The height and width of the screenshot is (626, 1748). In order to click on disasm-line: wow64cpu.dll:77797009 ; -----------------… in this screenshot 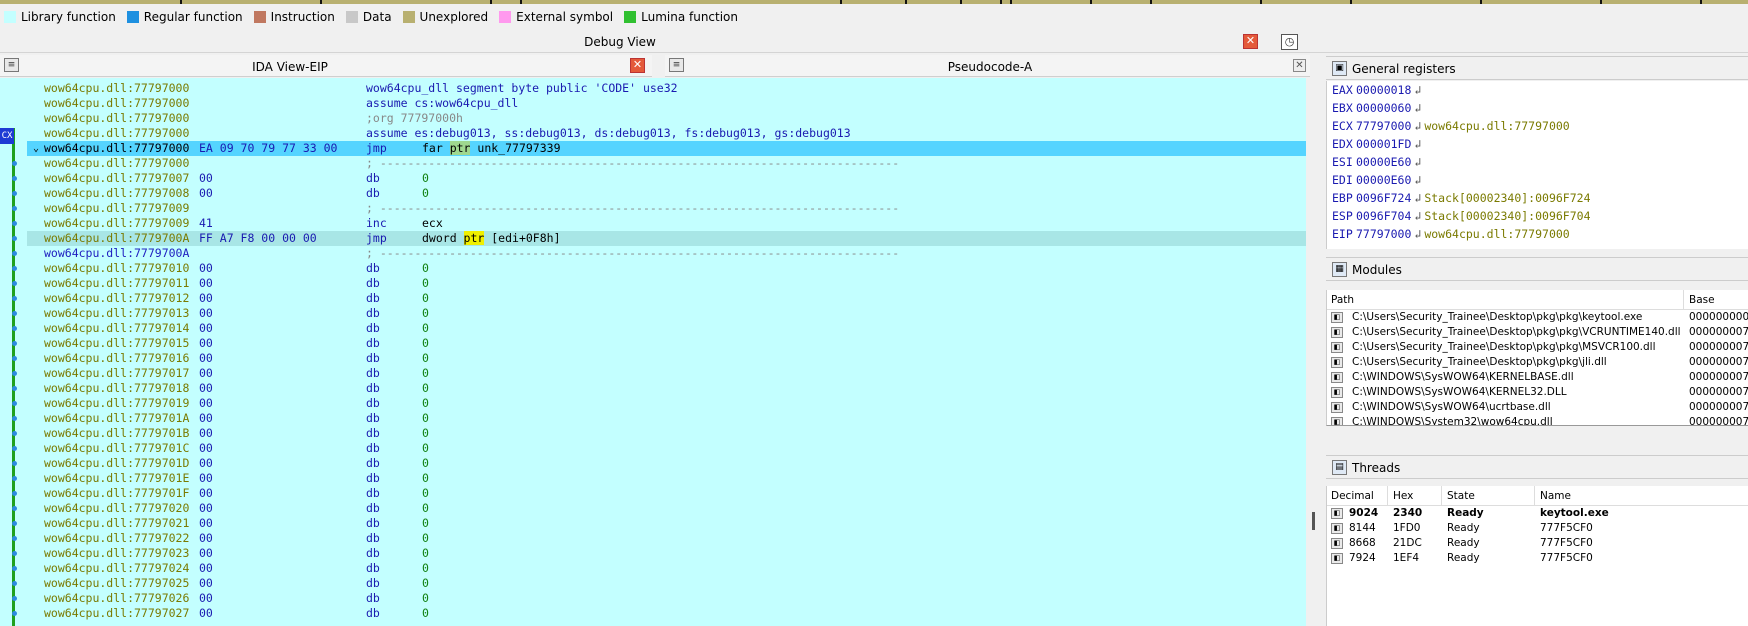, I will do `click(666, 208)`.